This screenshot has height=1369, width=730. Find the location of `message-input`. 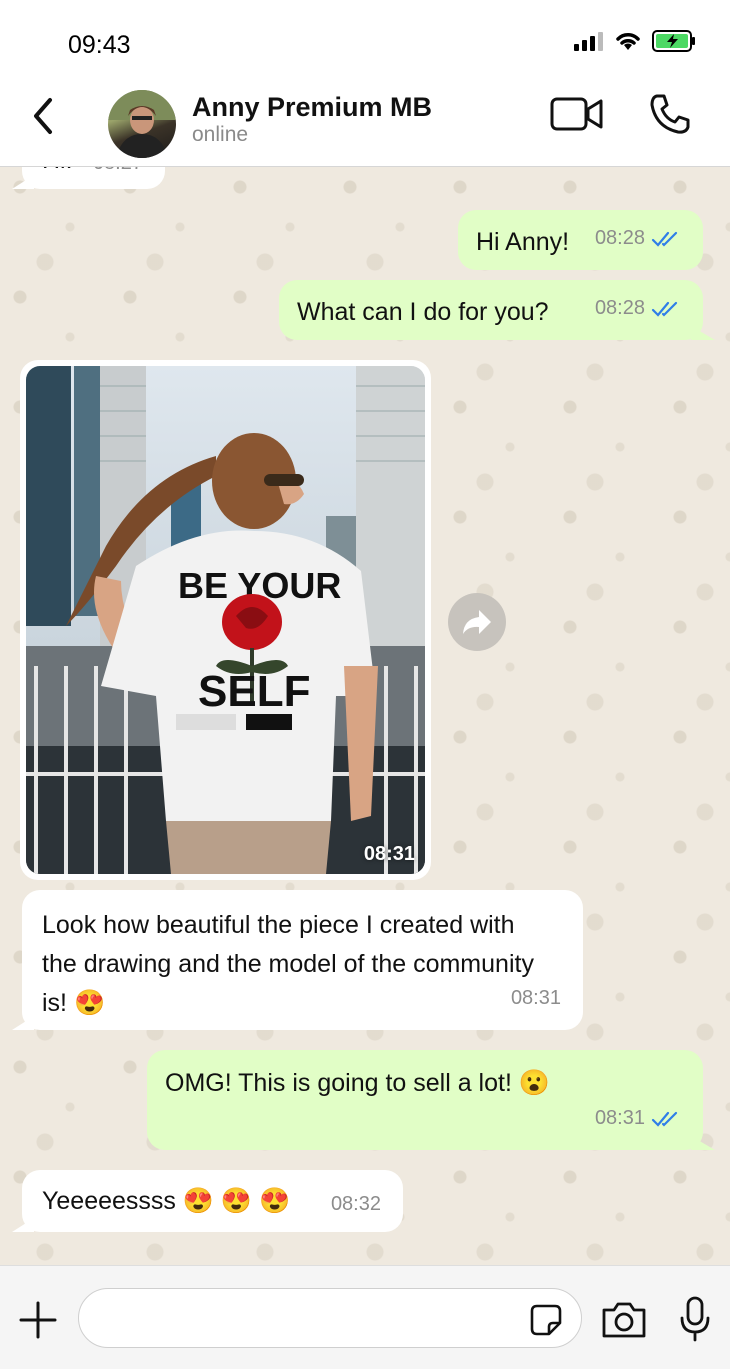

message-input is located at coordinates (311, 1319).